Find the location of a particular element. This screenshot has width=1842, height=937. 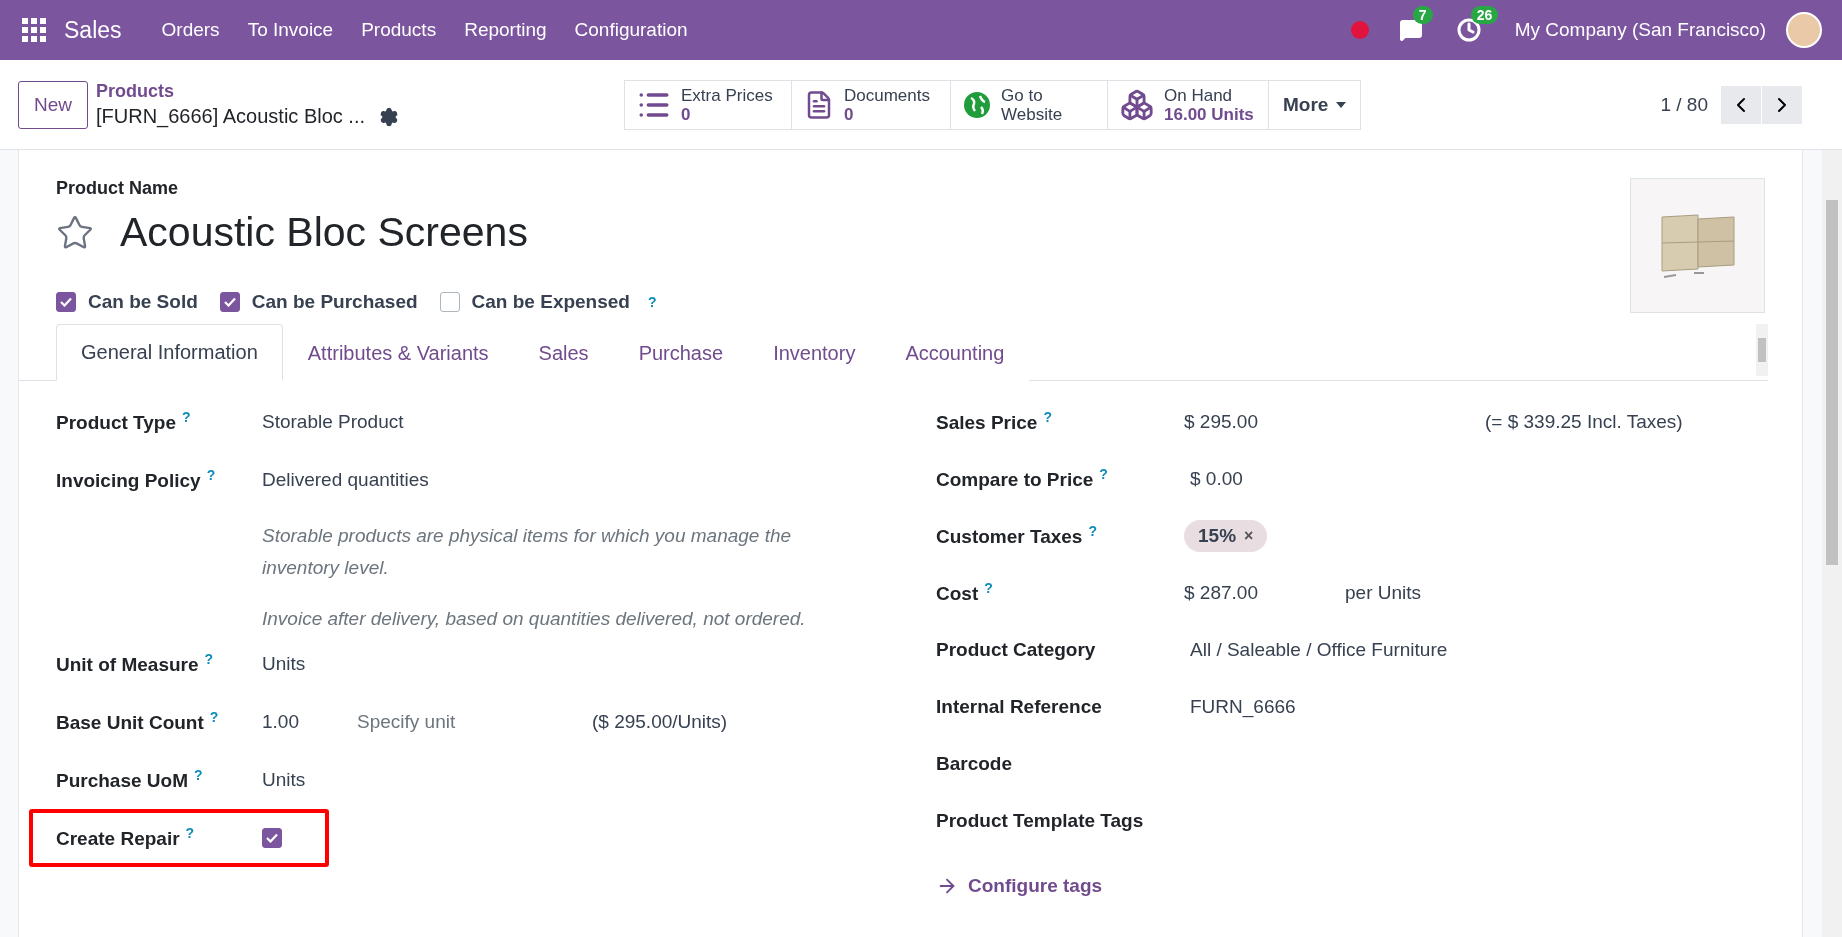

checkbox-label: Can be Expensed is located at coordinates (550, 302).